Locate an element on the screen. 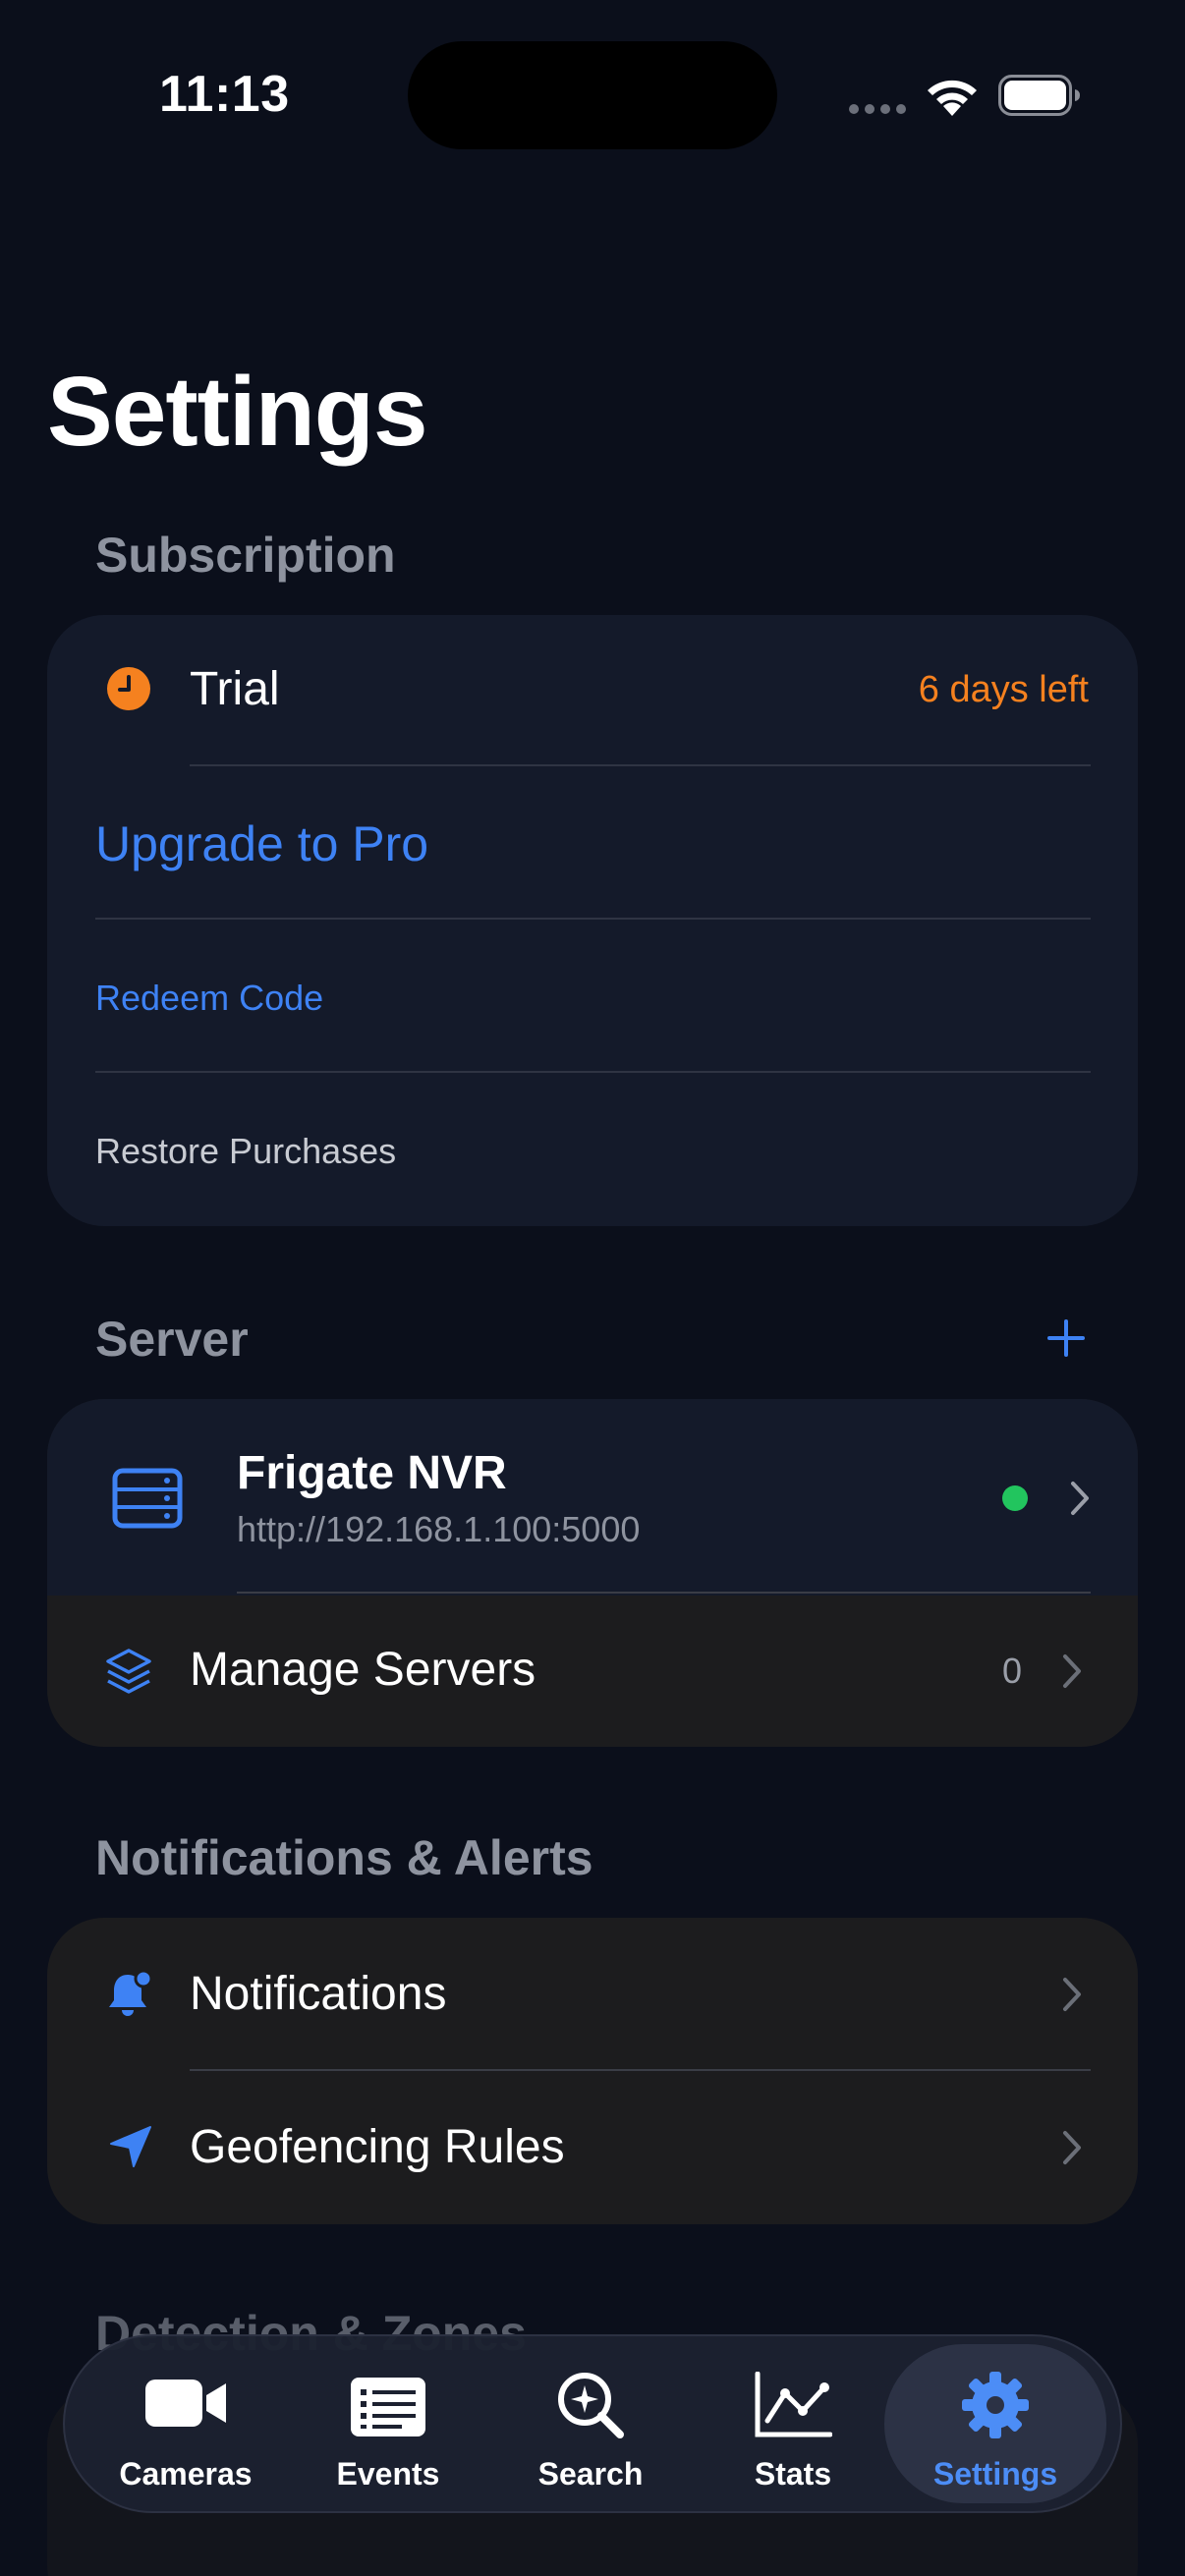  video-camera-icon is located at coordinates (185, 2403).